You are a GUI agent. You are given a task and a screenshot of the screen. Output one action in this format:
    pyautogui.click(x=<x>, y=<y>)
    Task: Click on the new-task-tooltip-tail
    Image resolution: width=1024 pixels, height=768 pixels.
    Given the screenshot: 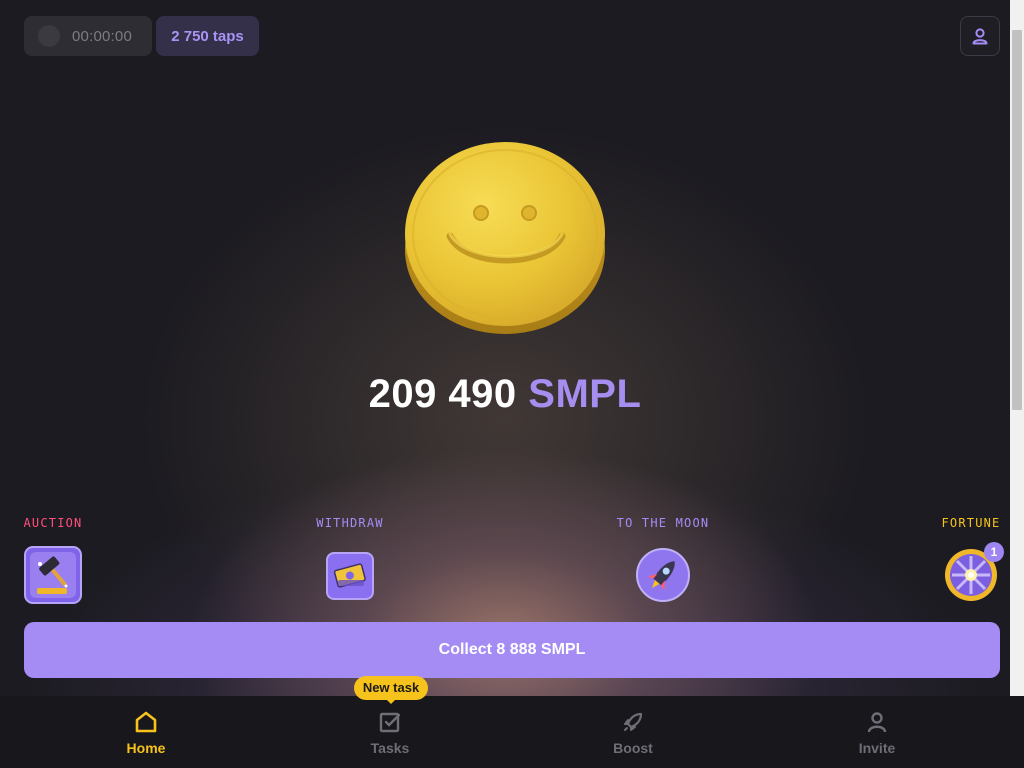 What is the action you would take?
    pyautogui.click(x=391, y=701)
    